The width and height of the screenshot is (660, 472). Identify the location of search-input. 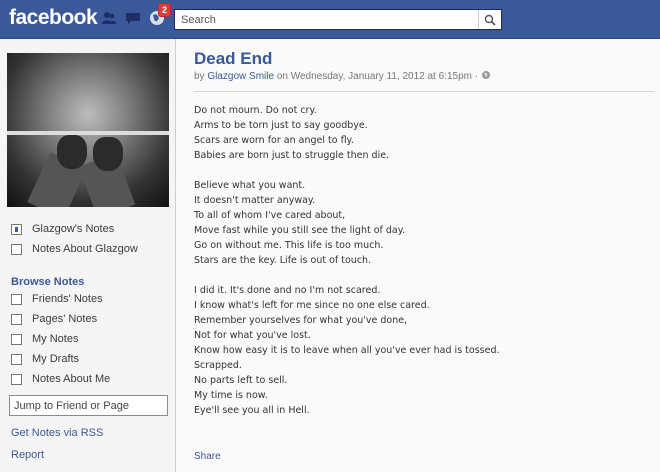
(327, 19).